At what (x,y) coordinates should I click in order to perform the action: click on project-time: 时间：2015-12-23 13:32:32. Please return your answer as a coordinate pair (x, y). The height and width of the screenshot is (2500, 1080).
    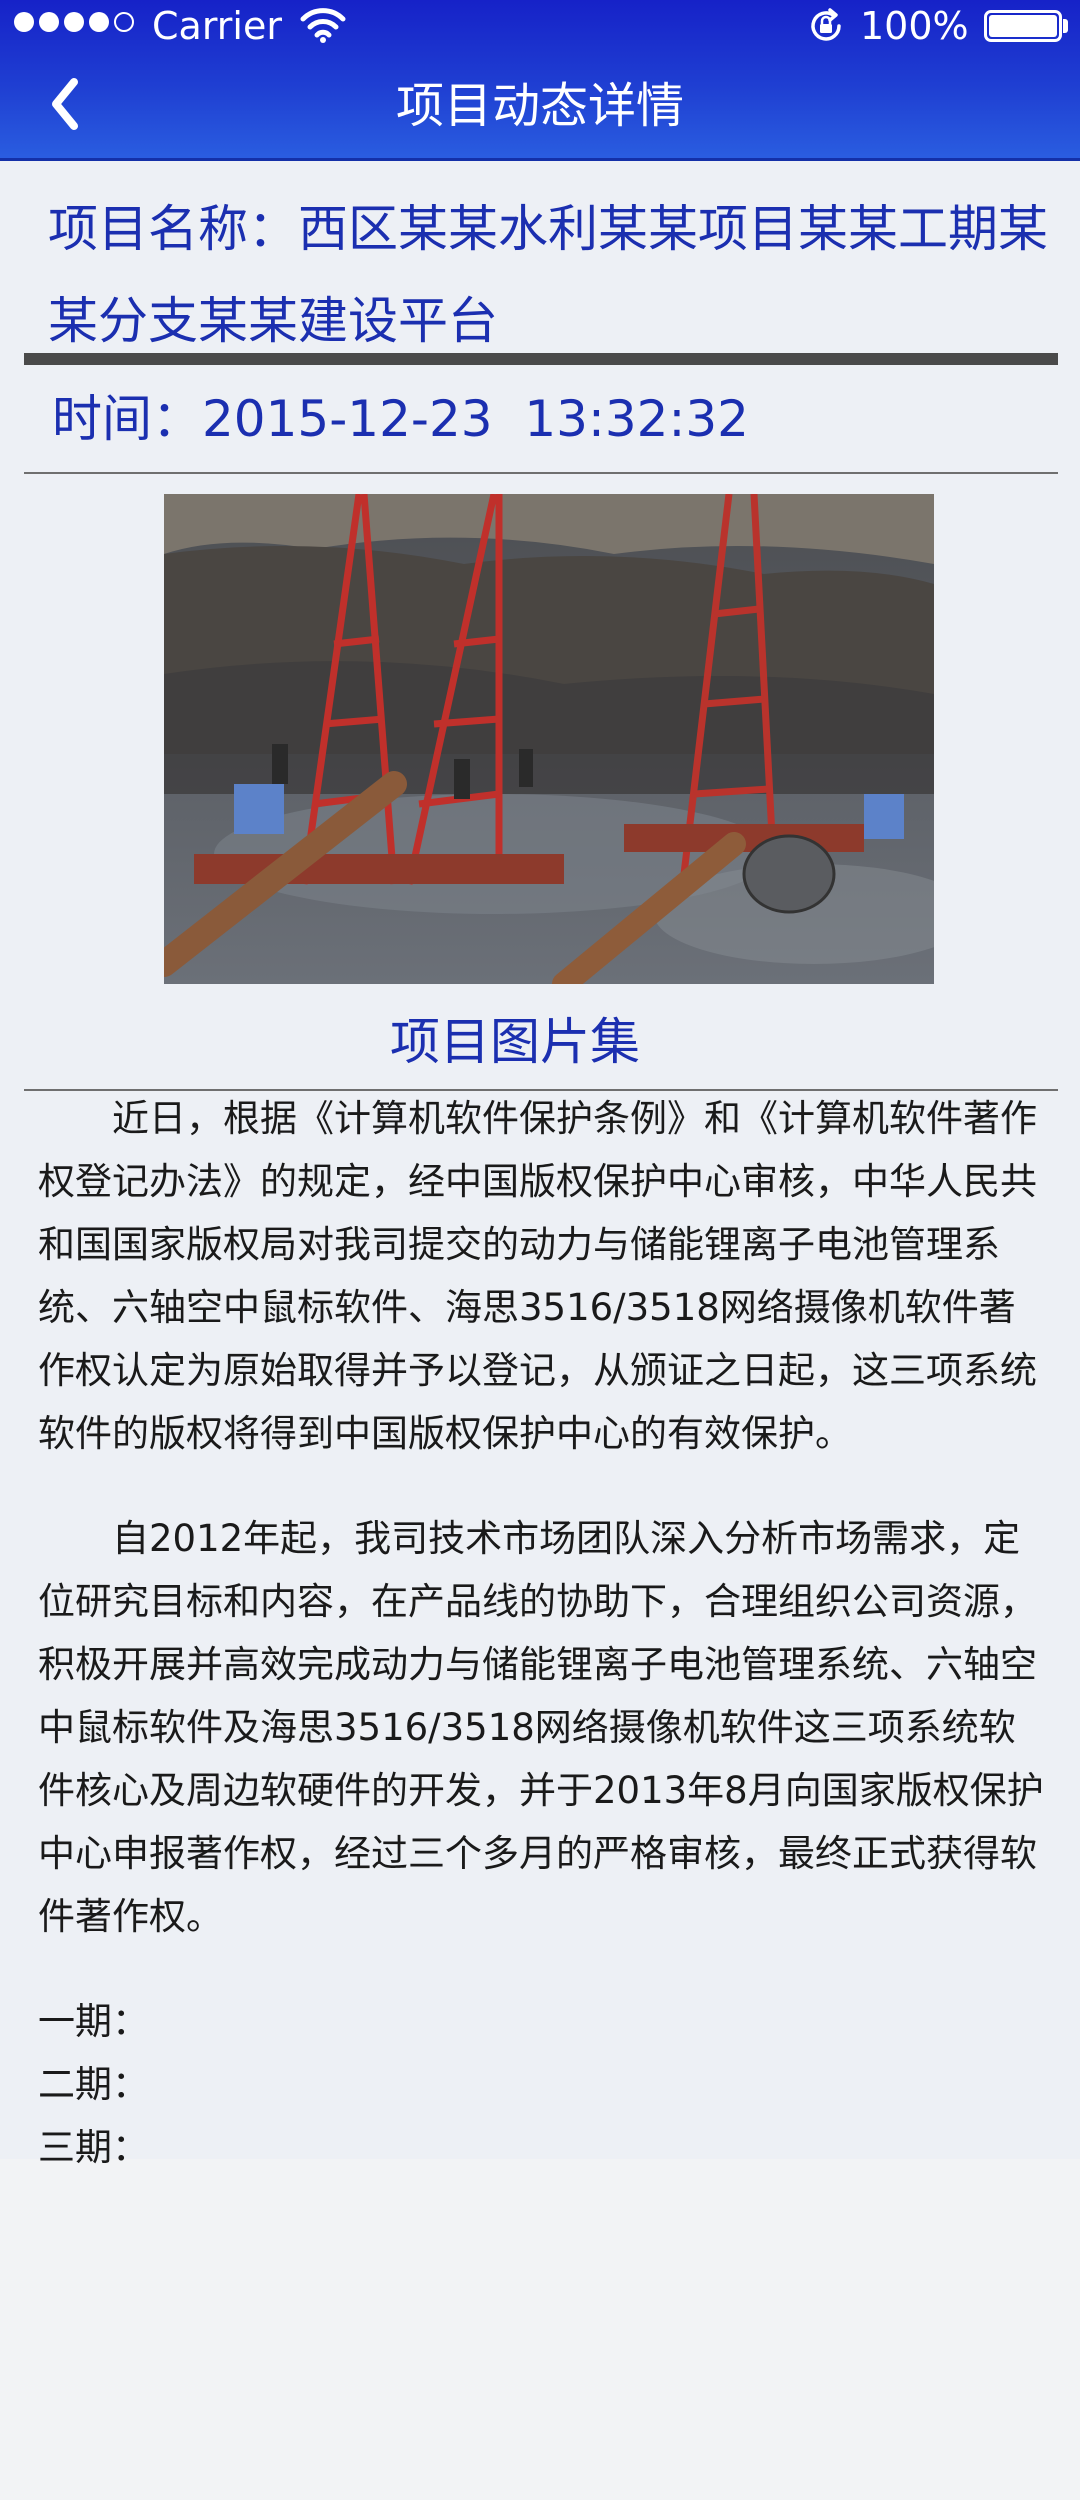
    Looking at the image, I should click on (400, 419).